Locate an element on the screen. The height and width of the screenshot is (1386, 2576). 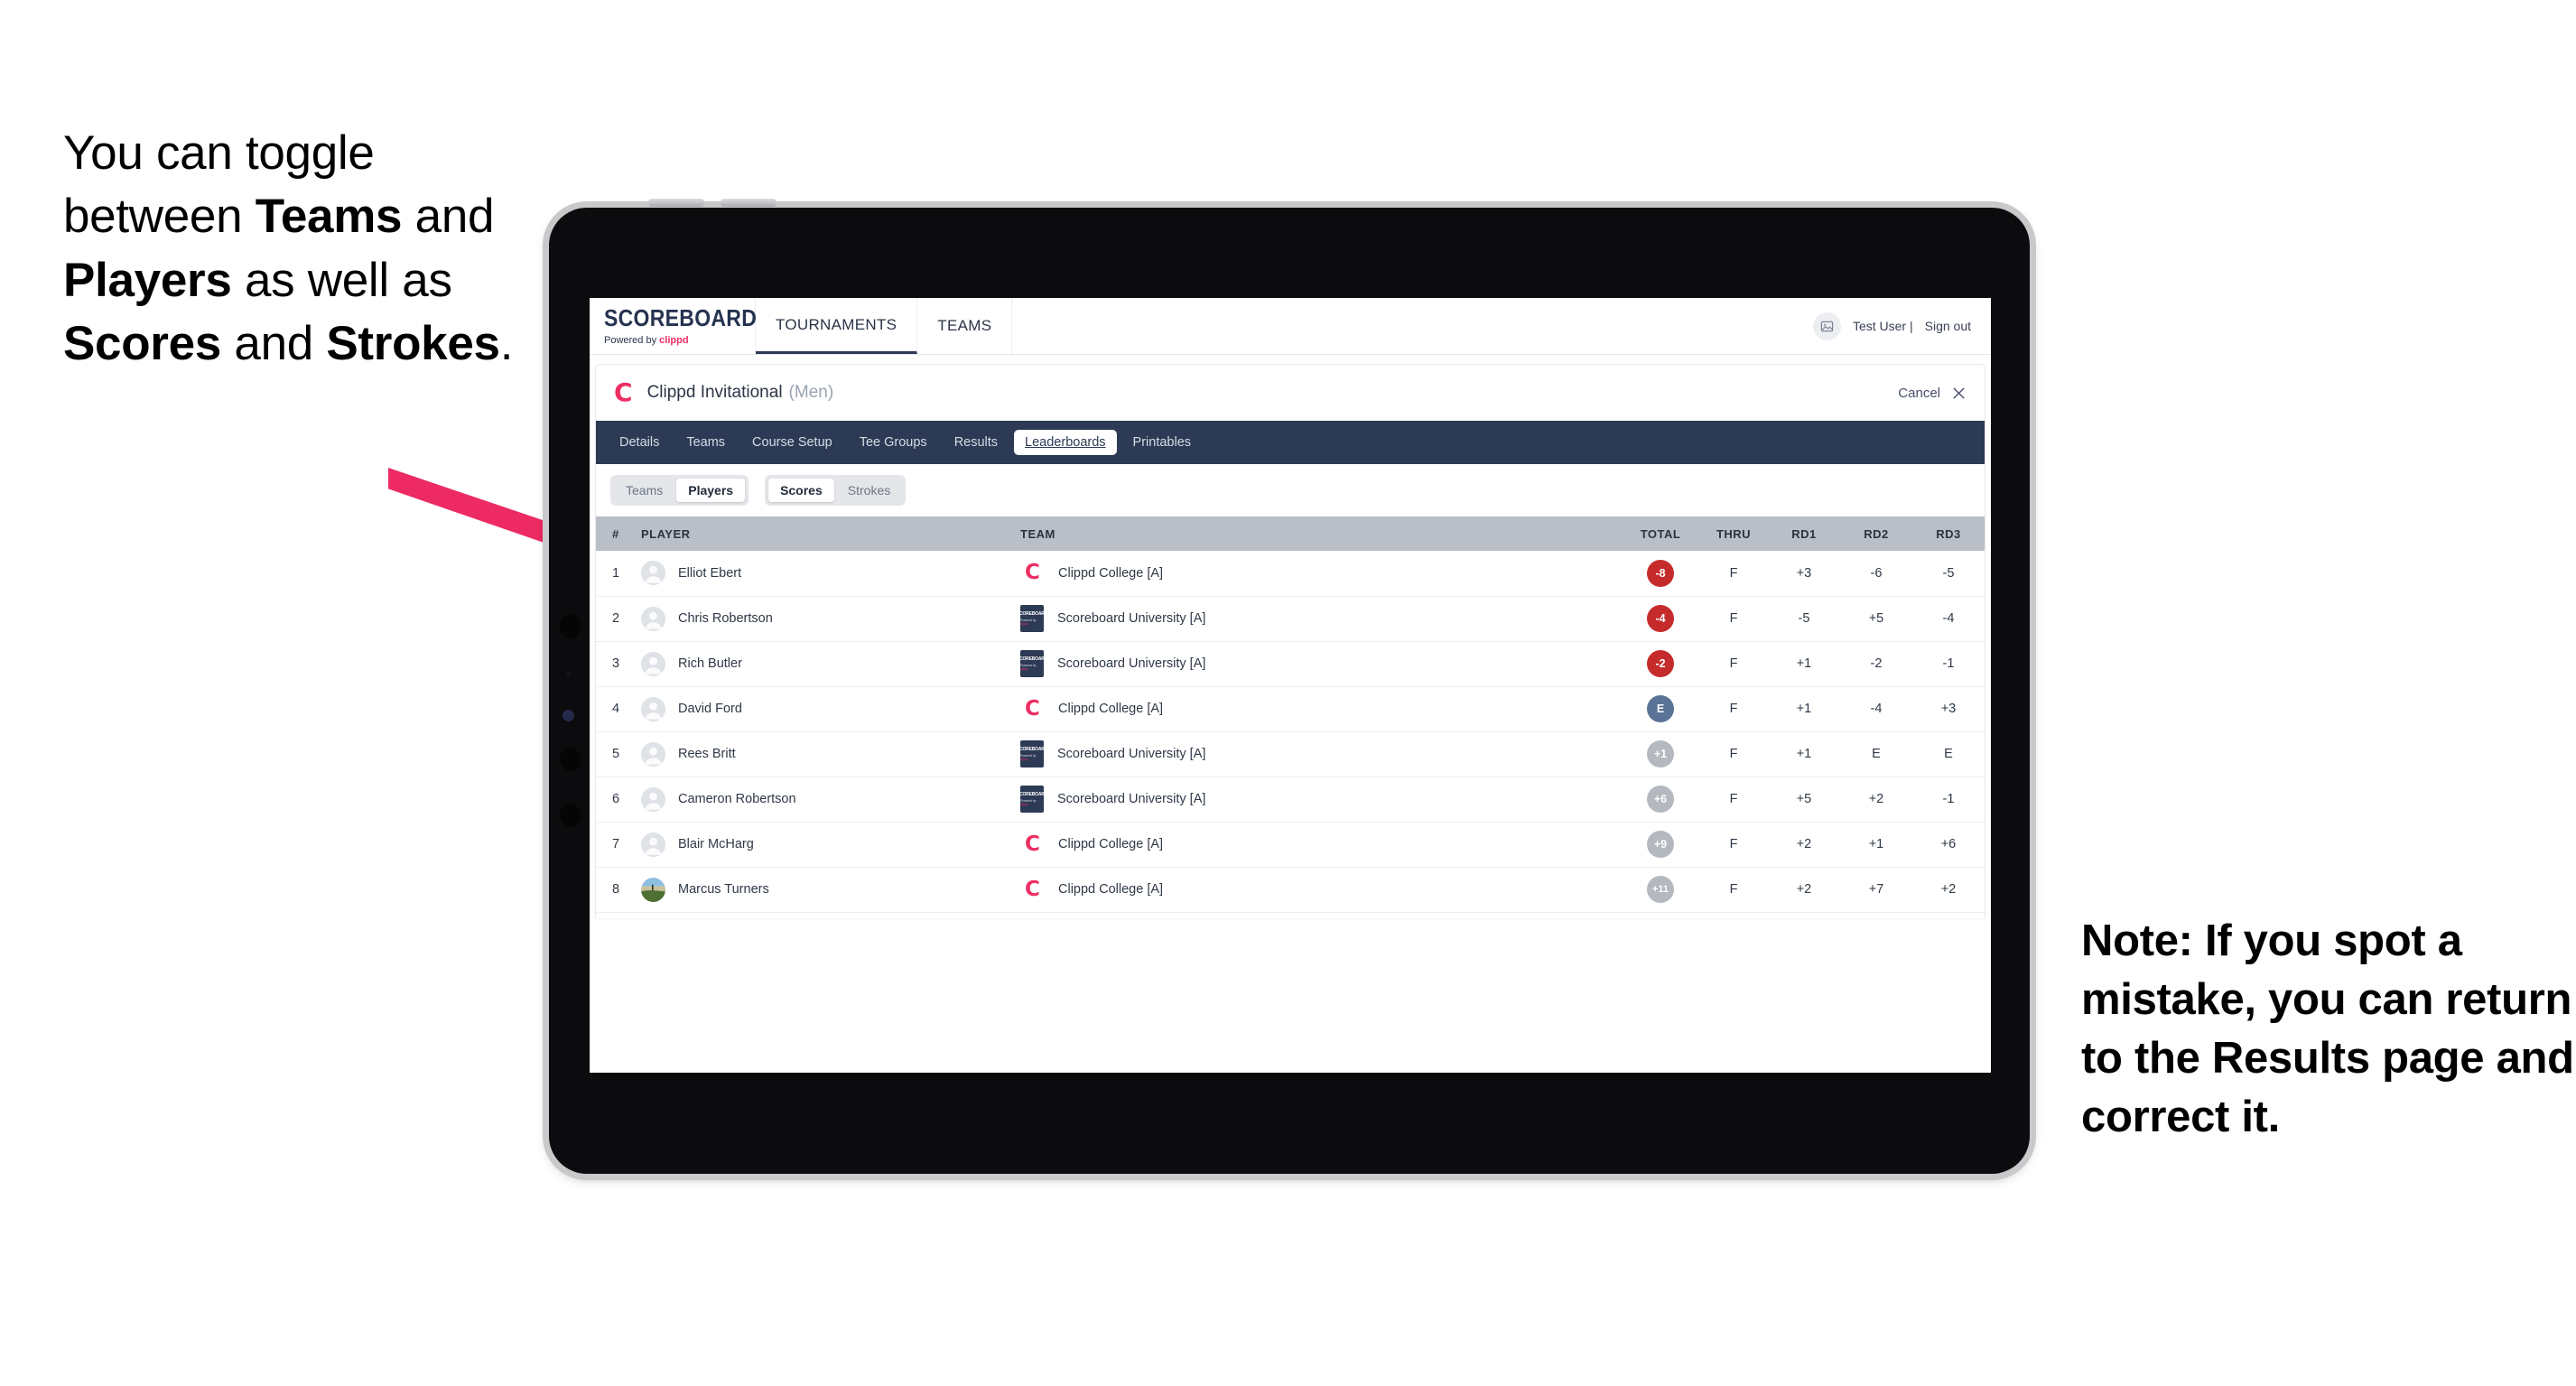
cell-rd1: +1 is located at coordinates (1804, 709).